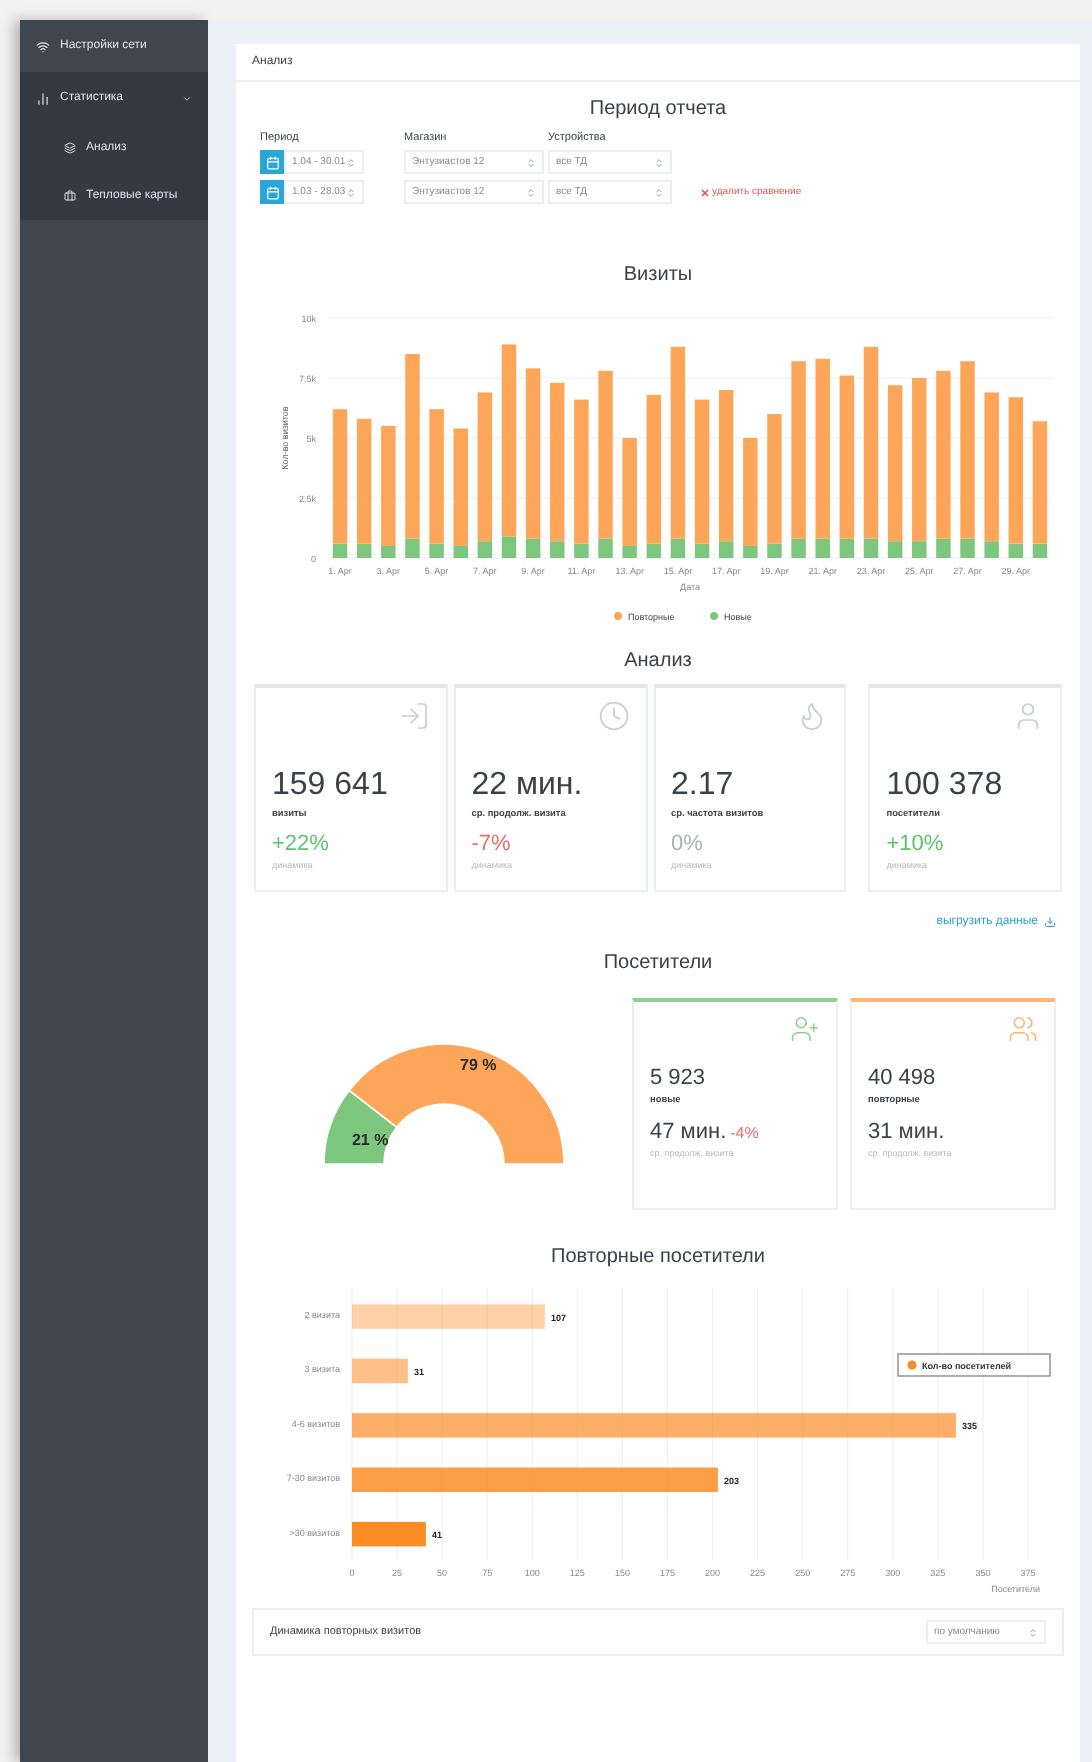 The width and height of the screenshot is (1092, 1762). What do you see at coordinates (903, 1078) in the screenshot?
I see `stat-value: 40 498` at bounding box center [903, 1078].